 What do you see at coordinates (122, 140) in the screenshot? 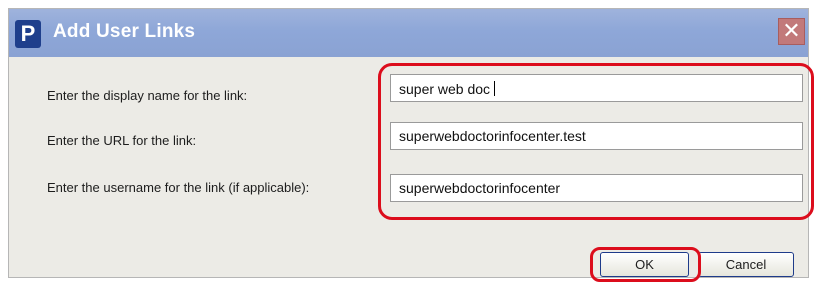
I see `url-label: Enter the URL for the link:` at bounding box center [122, 140].